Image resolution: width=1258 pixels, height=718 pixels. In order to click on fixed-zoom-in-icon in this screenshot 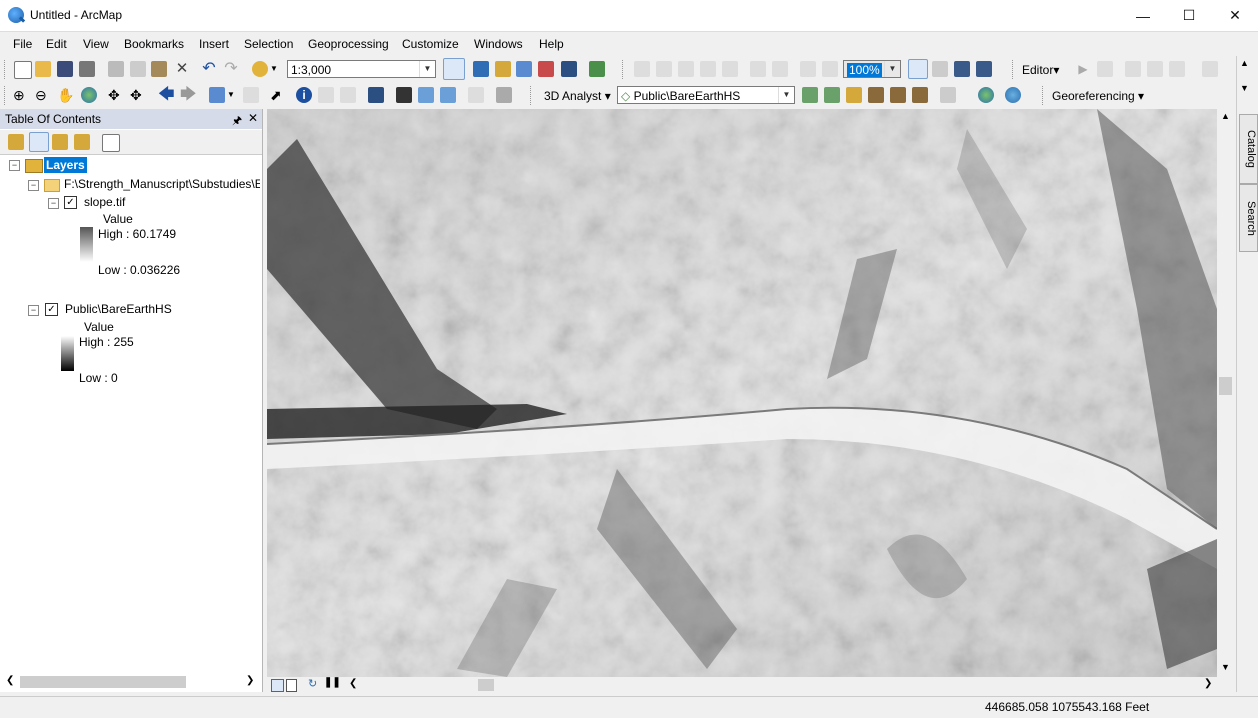, I will do `click(758, 69)`.